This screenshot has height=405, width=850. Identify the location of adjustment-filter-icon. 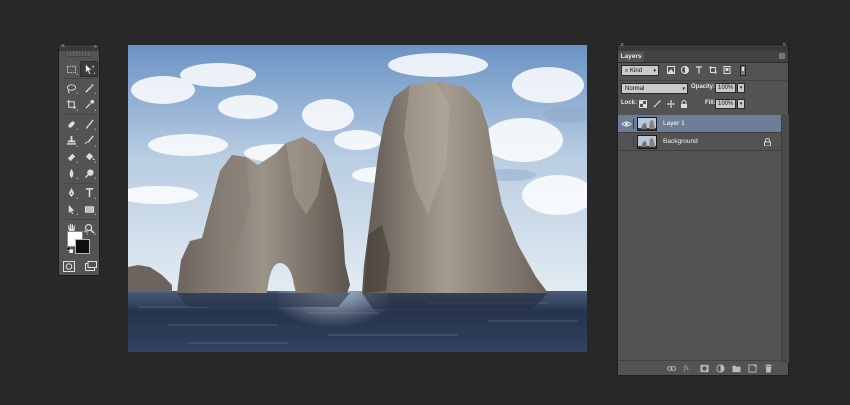
(685, 70).